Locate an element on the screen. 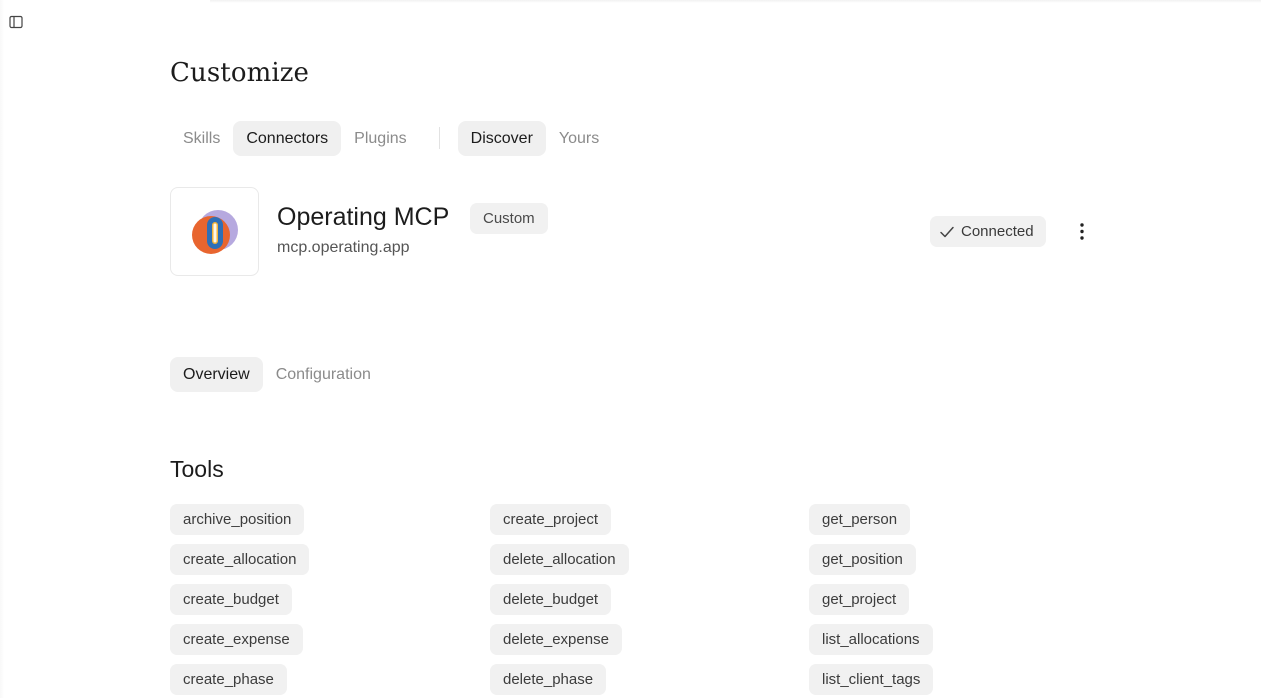  more-options-button is located at coordinates (1082, 232).